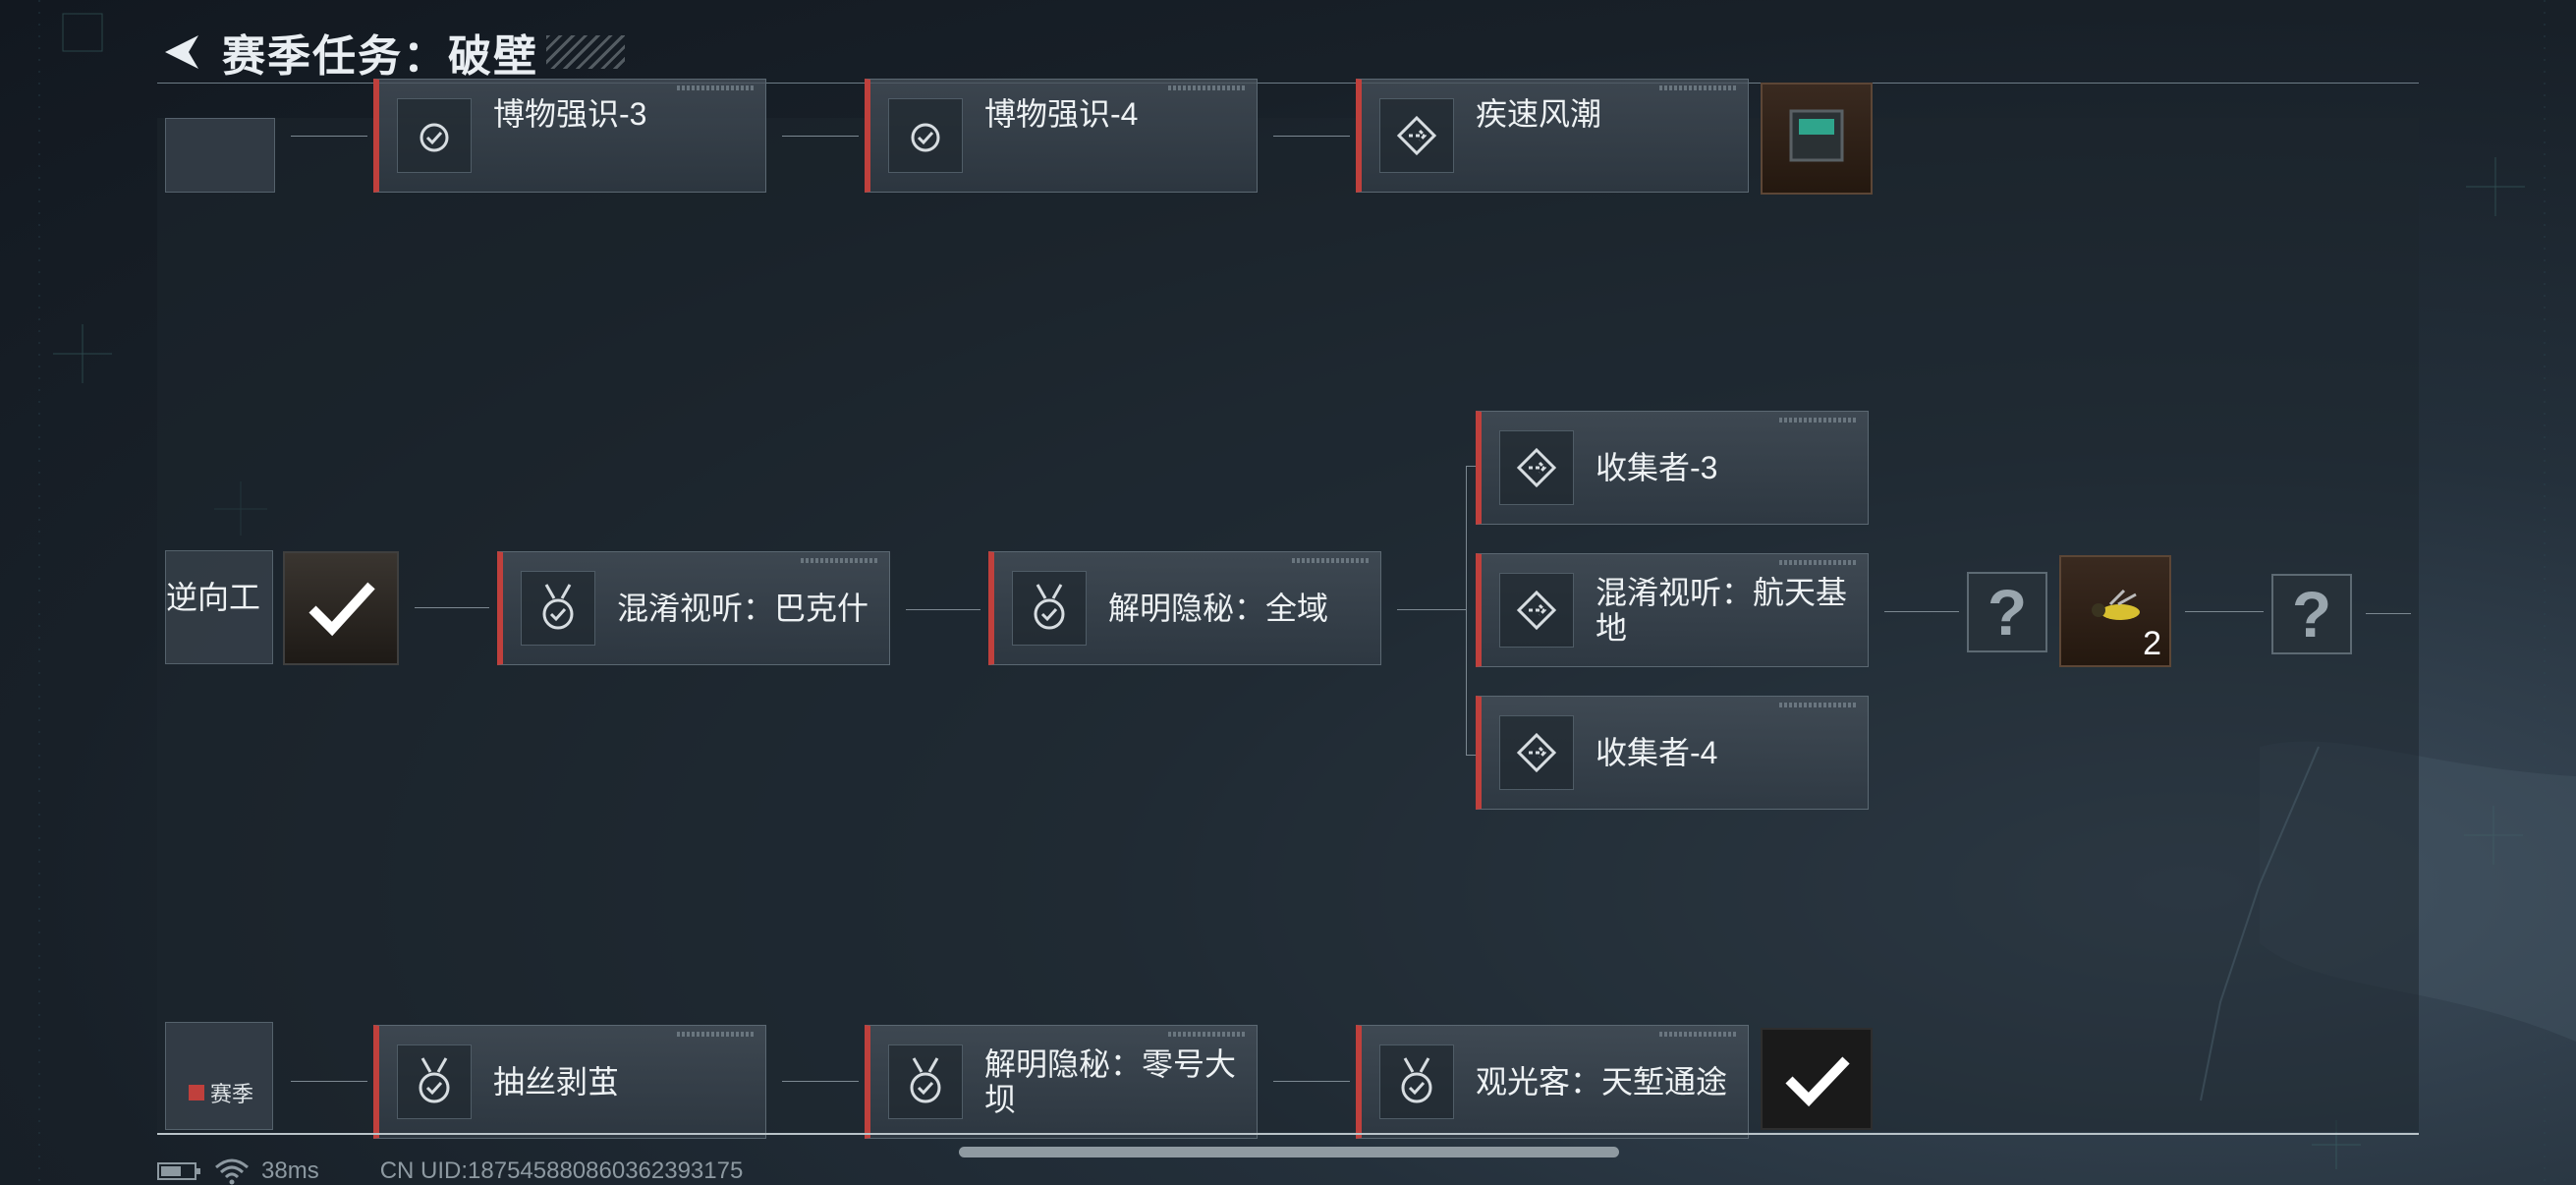  I want to click on reward-item-vest-claimed, so click(341, 608).